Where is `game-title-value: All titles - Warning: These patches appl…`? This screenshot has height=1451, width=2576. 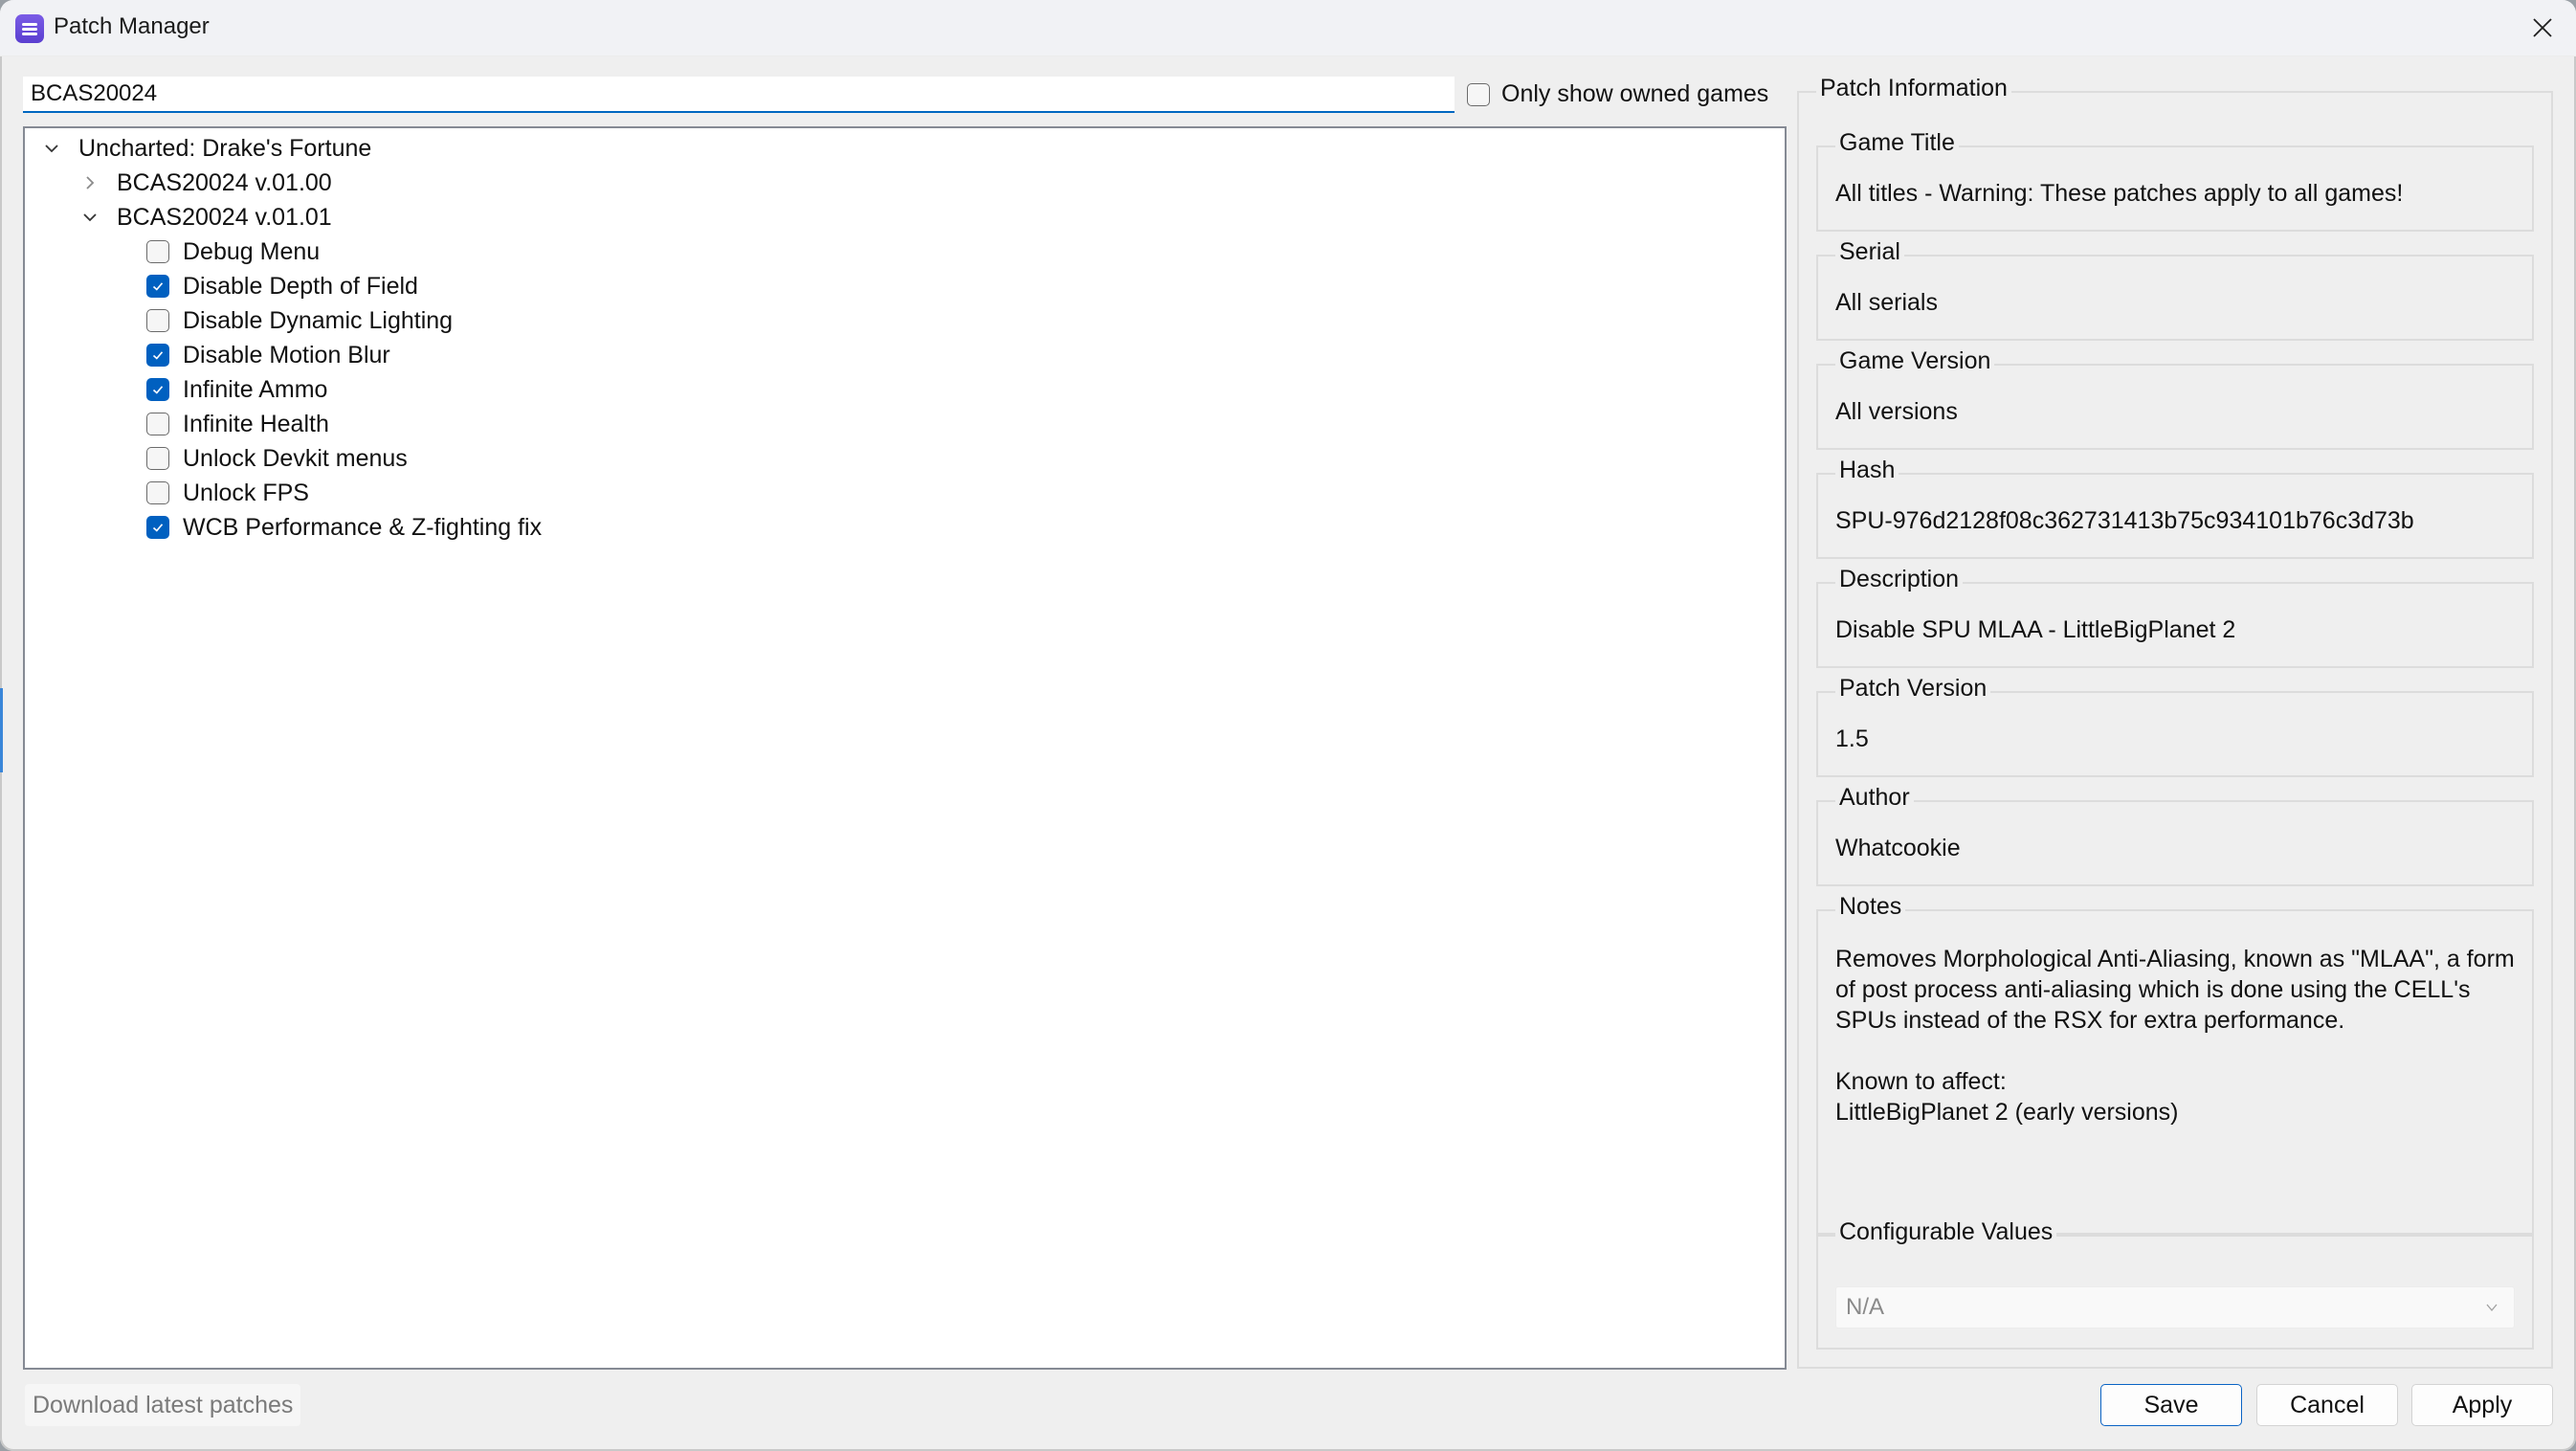 game-title-value: All titles - Warning: These patches appl… is located at coordinates (2119, 193).